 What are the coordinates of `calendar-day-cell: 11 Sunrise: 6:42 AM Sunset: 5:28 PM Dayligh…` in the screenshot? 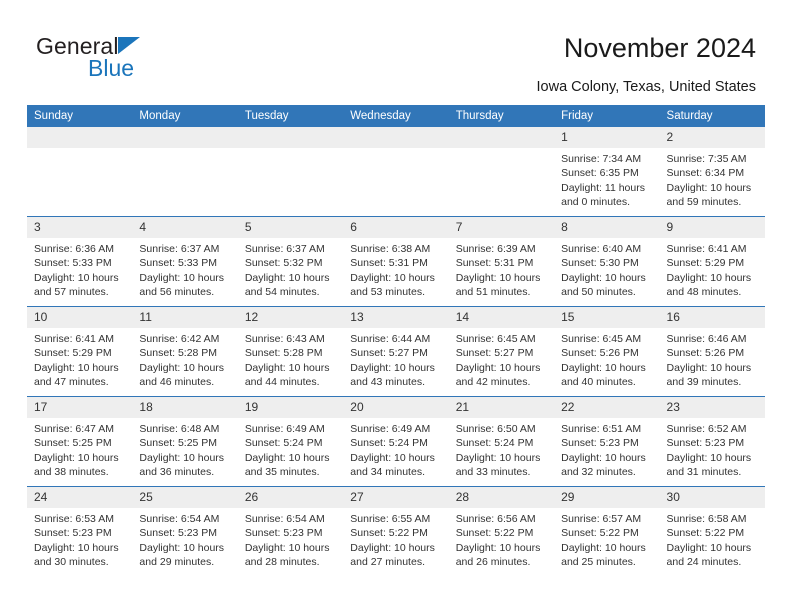 It's located at (185, 351).